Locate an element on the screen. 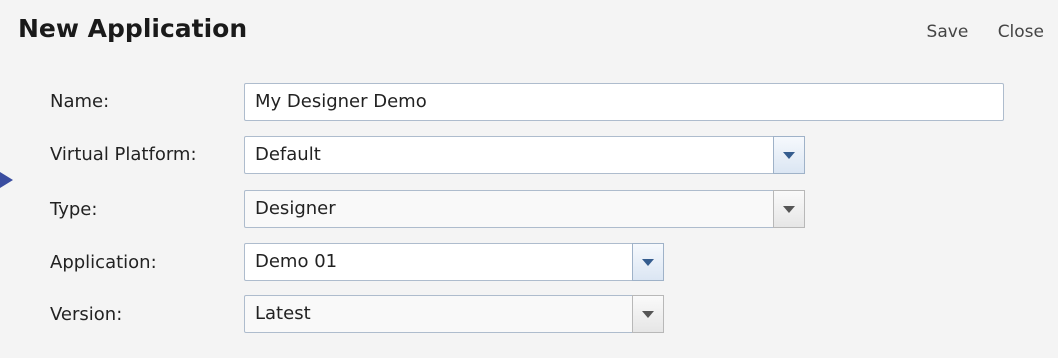 This screenshot has width=1058, height=358. type-select: Designer is located at coordinates (524, 209).